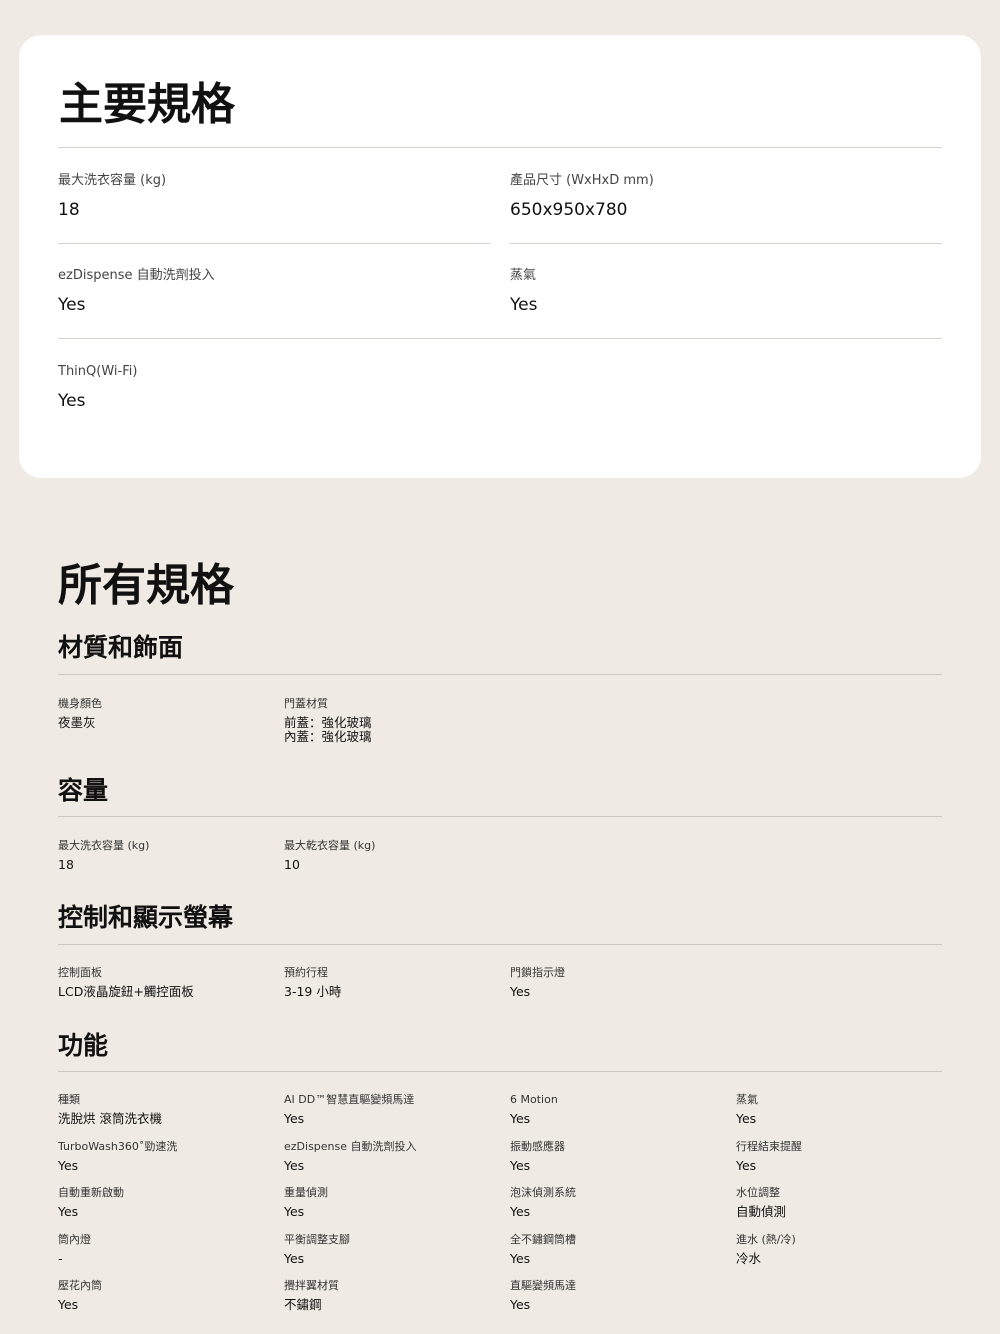 The width and height of the screenshot is (1000, 1334). What do you see at coordinates (80, 972) in the screenshot?
I see `spec-label: 控制面板` at bounding box center [80, 972].